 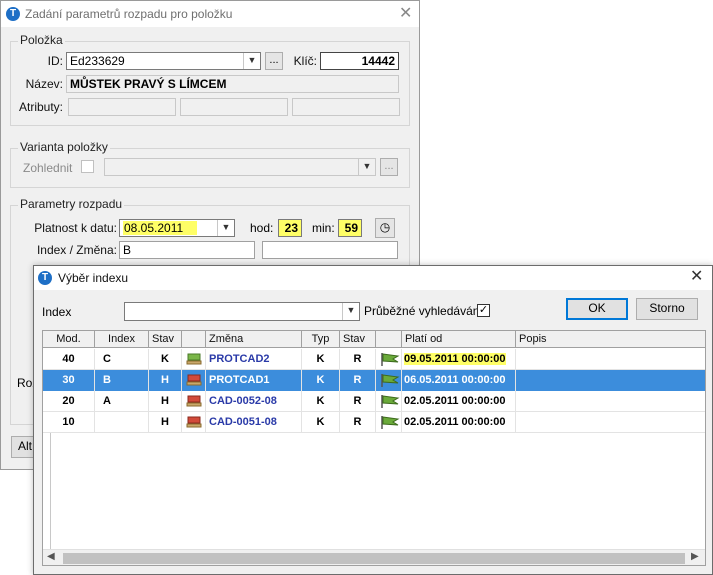 I want to click on cell-plati-od: 09.05.2011 00:00:00, so click(x=459, y=359).